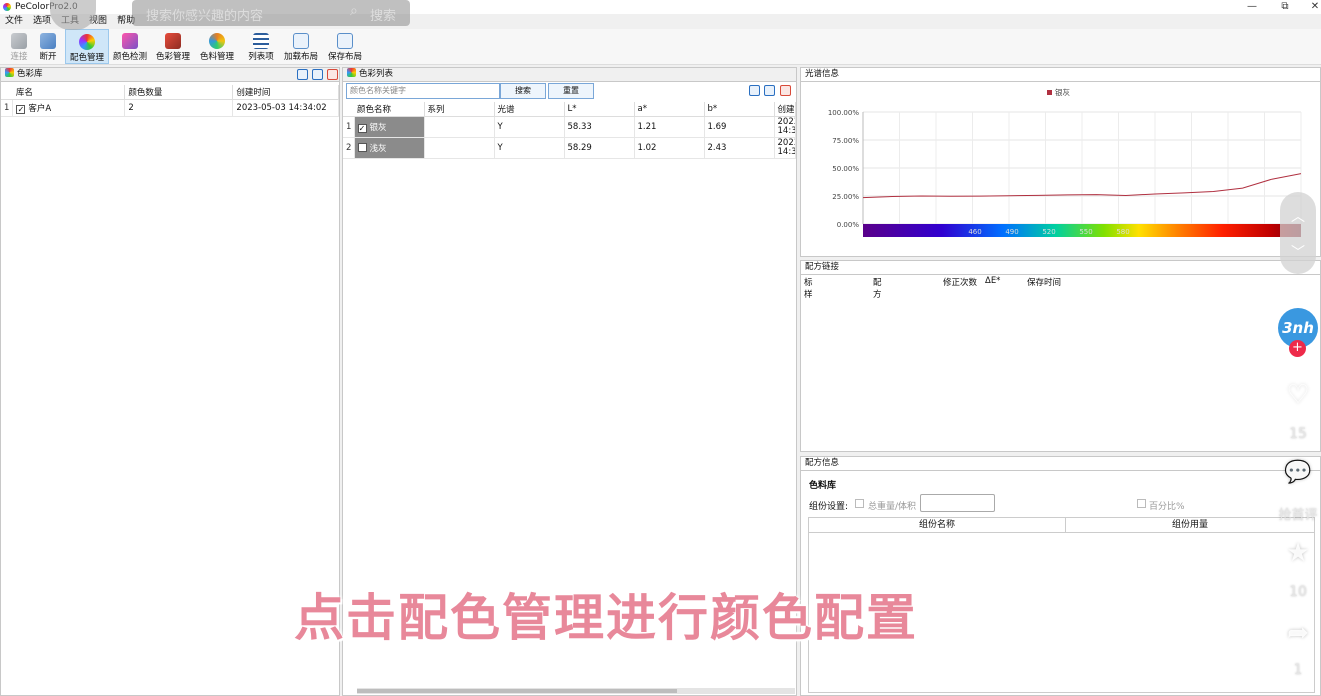 The image size is (1321, 696). What do you see at coordinates (1298, 395) in the screenshot?
I see `heart-icon: ♡` at bounding box center [1298, 395].